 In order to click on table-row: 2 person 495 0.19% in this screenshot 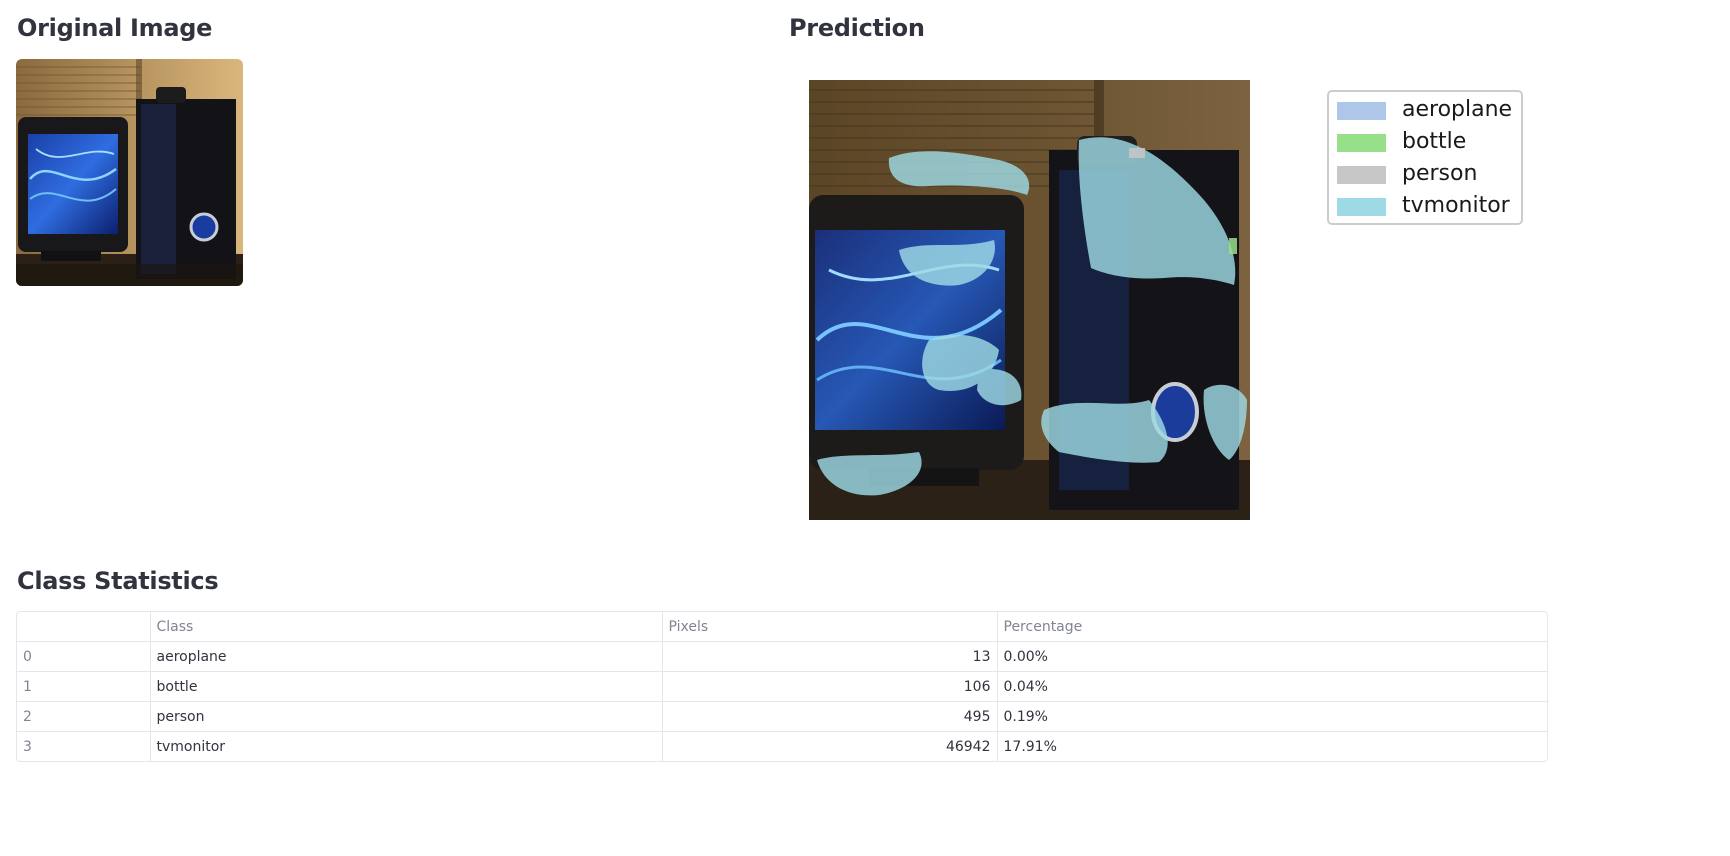, I will do `click(782, 716)`.